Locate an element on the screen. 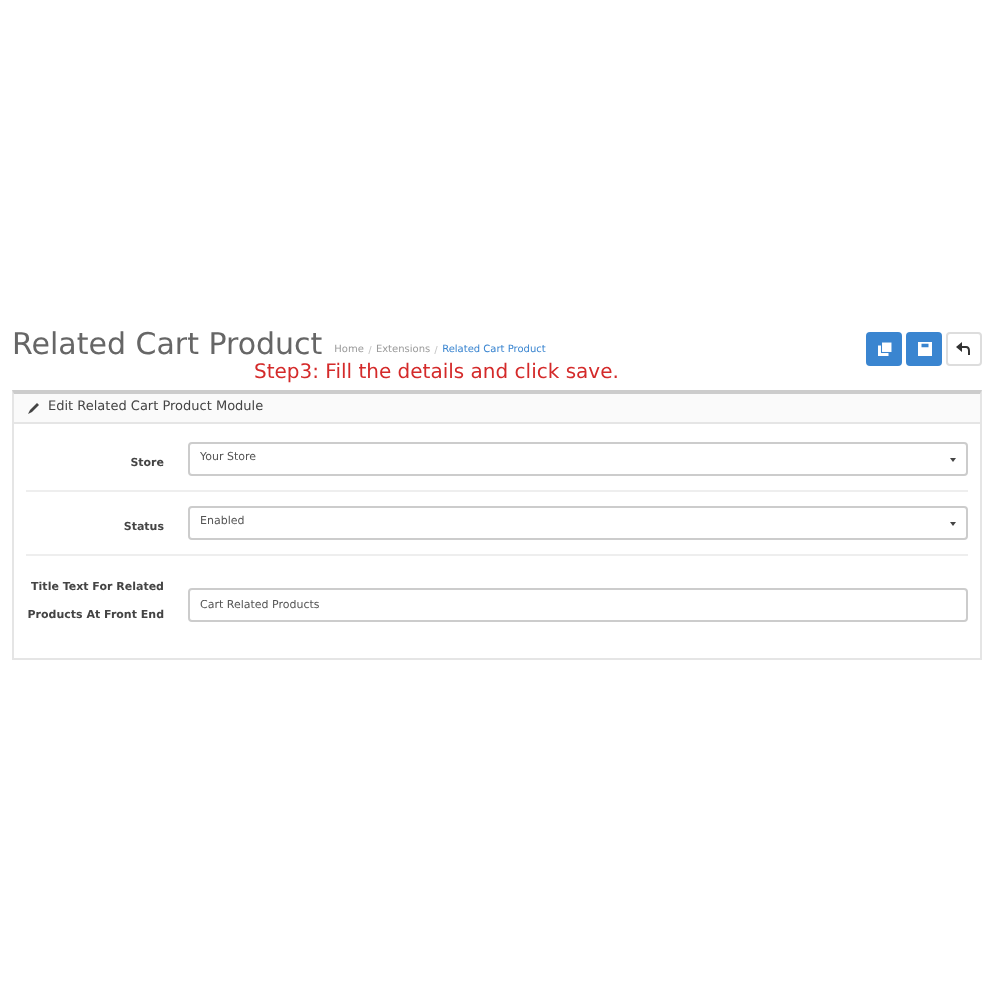  copy-icon is located at coordinates (884, 349).